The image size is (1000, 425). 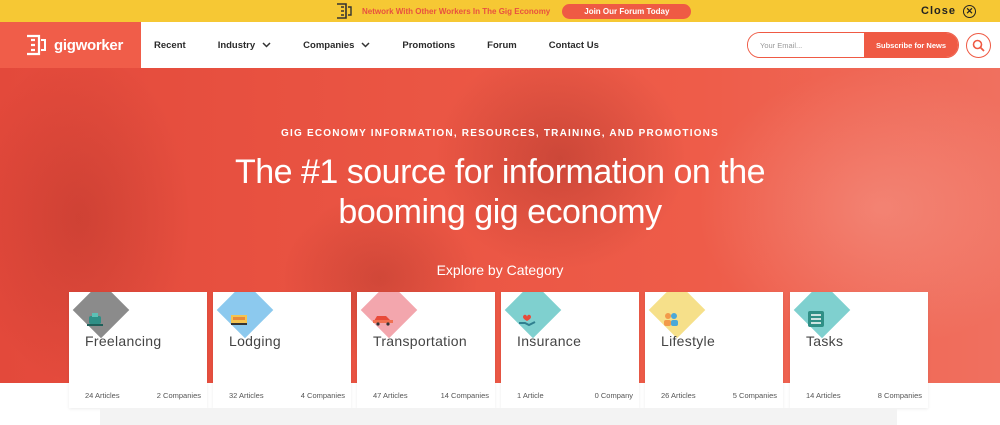 I want to click on nav-contact-us: Contact Us, so click(x=574, y=45).